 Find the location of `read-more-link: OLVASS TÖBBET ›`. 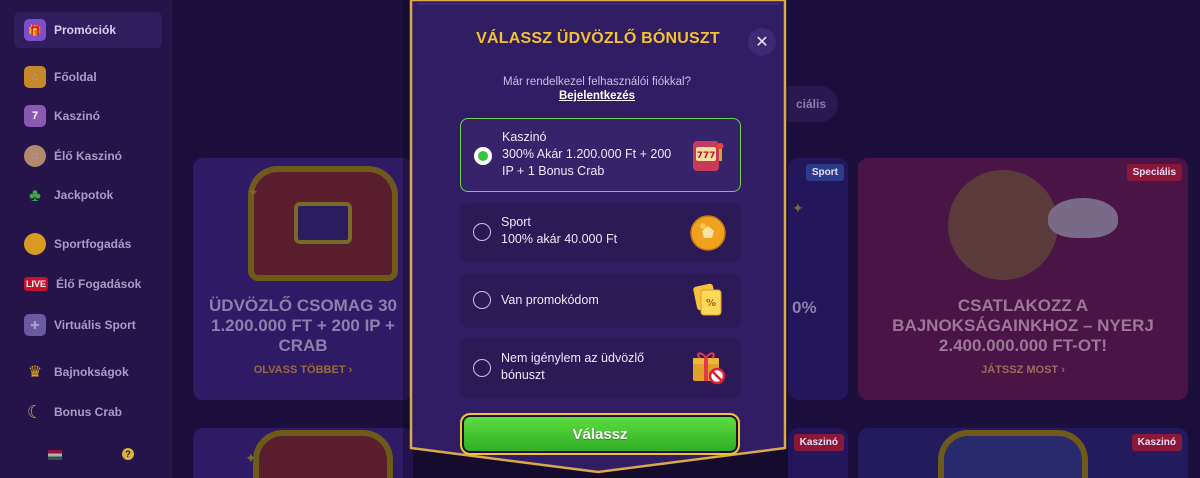

read-more-link: OLVASS TÖBBET › is located at coordinates (303, 370).